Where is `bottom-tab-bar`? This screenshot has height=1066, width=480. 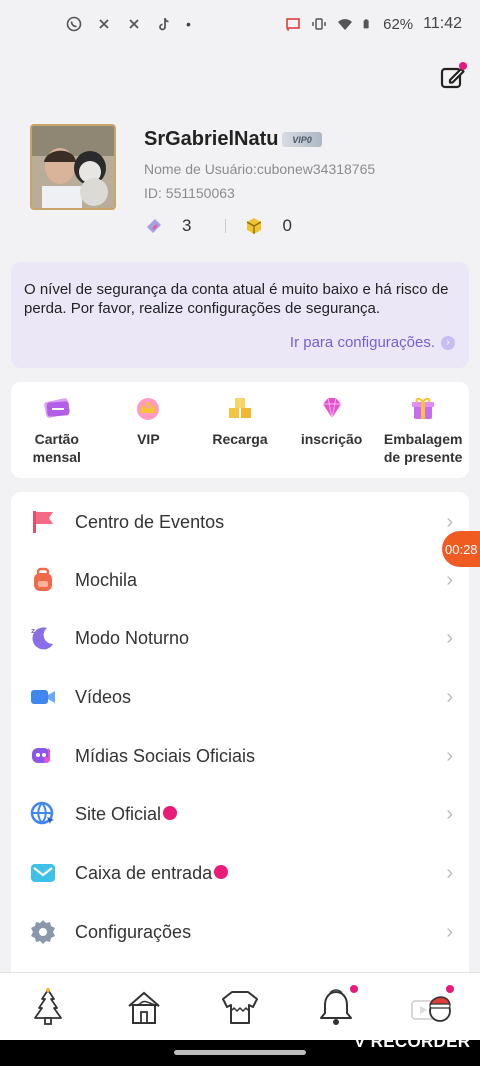 bottom-tab-bar is located at coordinates (240, 1006).